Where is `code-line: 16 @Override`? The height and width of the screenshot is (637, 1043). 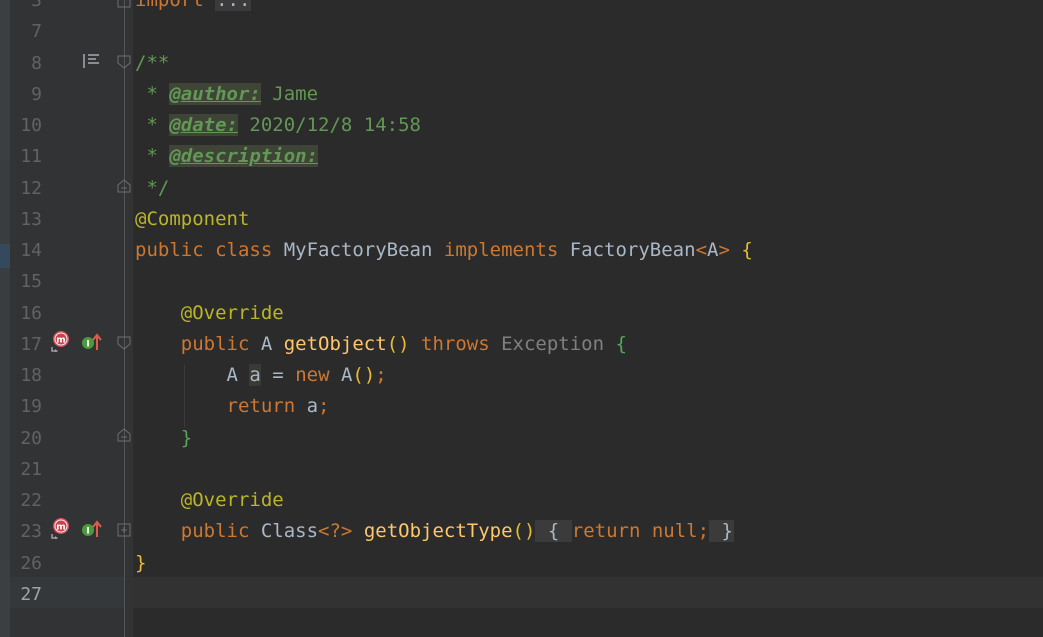 code-line: 16 @Override is located at coordinates (521, 313).